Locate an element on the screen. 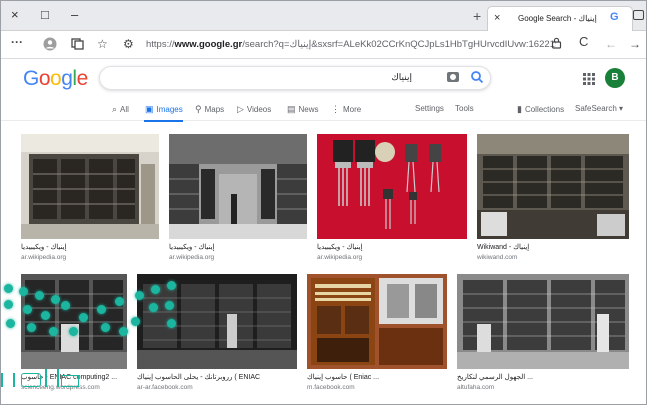 This screenshot has width=647, height=405. tab-all-label: All is located at coordinates (124, 109).